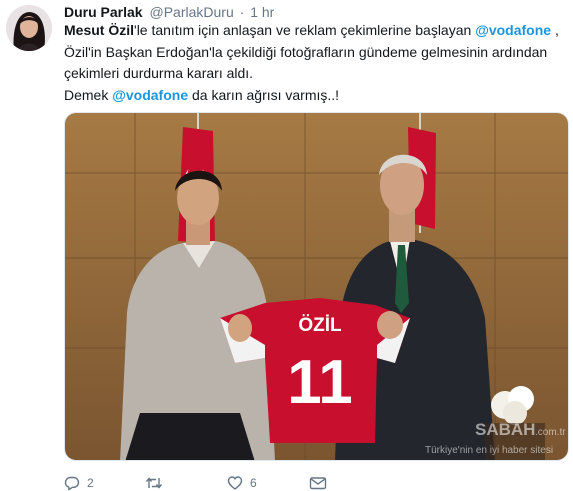 This screenshot has height=491, width=573. I want to click on retweet-icon, so click(154, 483).